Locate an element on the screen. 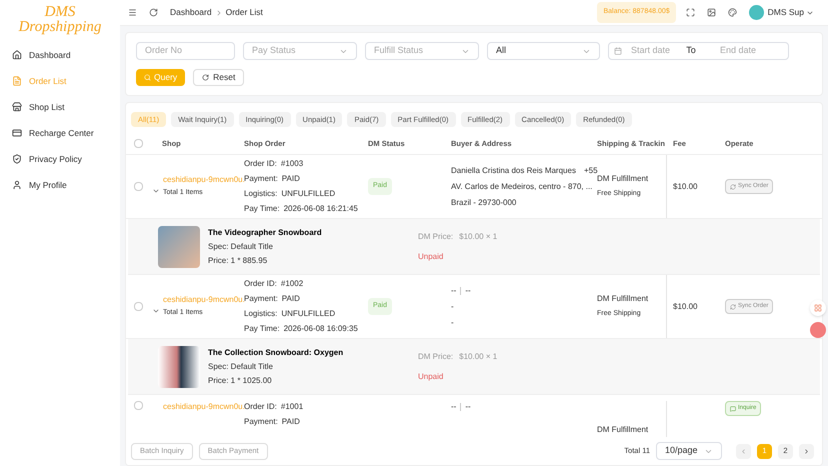 The image size is (828, 466). reset-button: Reset is located at coordinates (218, 77).